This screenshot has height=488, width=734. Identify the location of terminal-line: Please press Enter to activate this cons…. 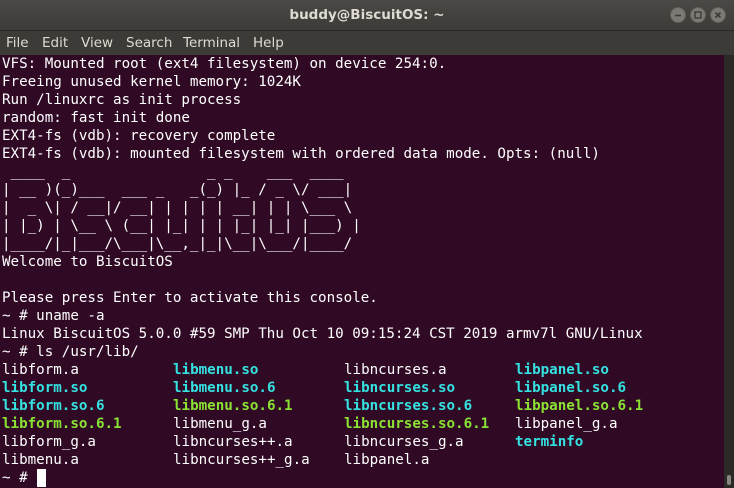
(190, 298).